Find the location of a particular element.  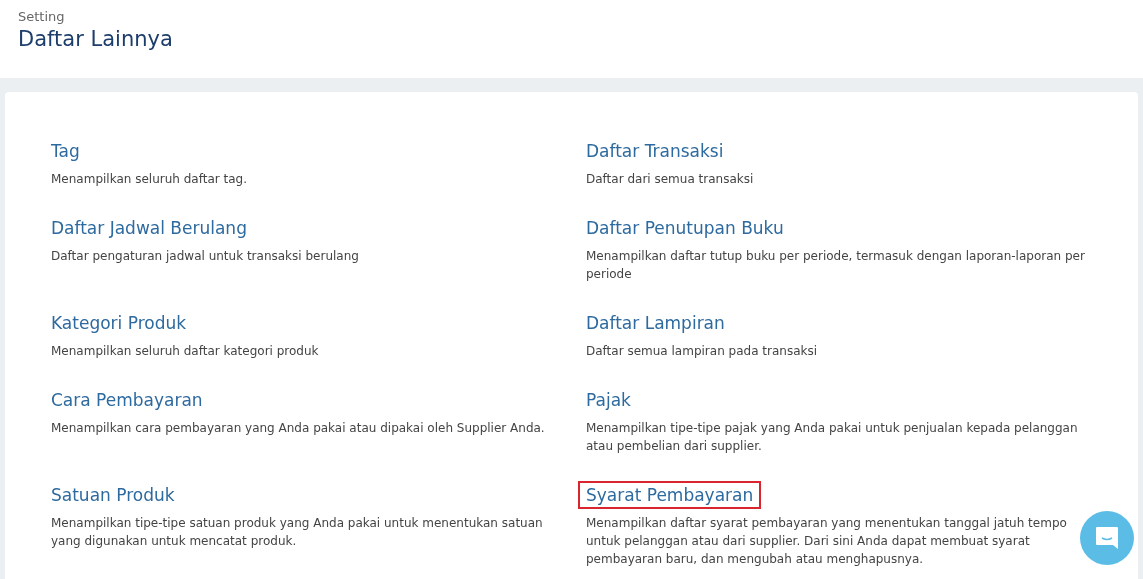

list-link: Daftar Jadwal Berulang is located at coordinates (149, 228).